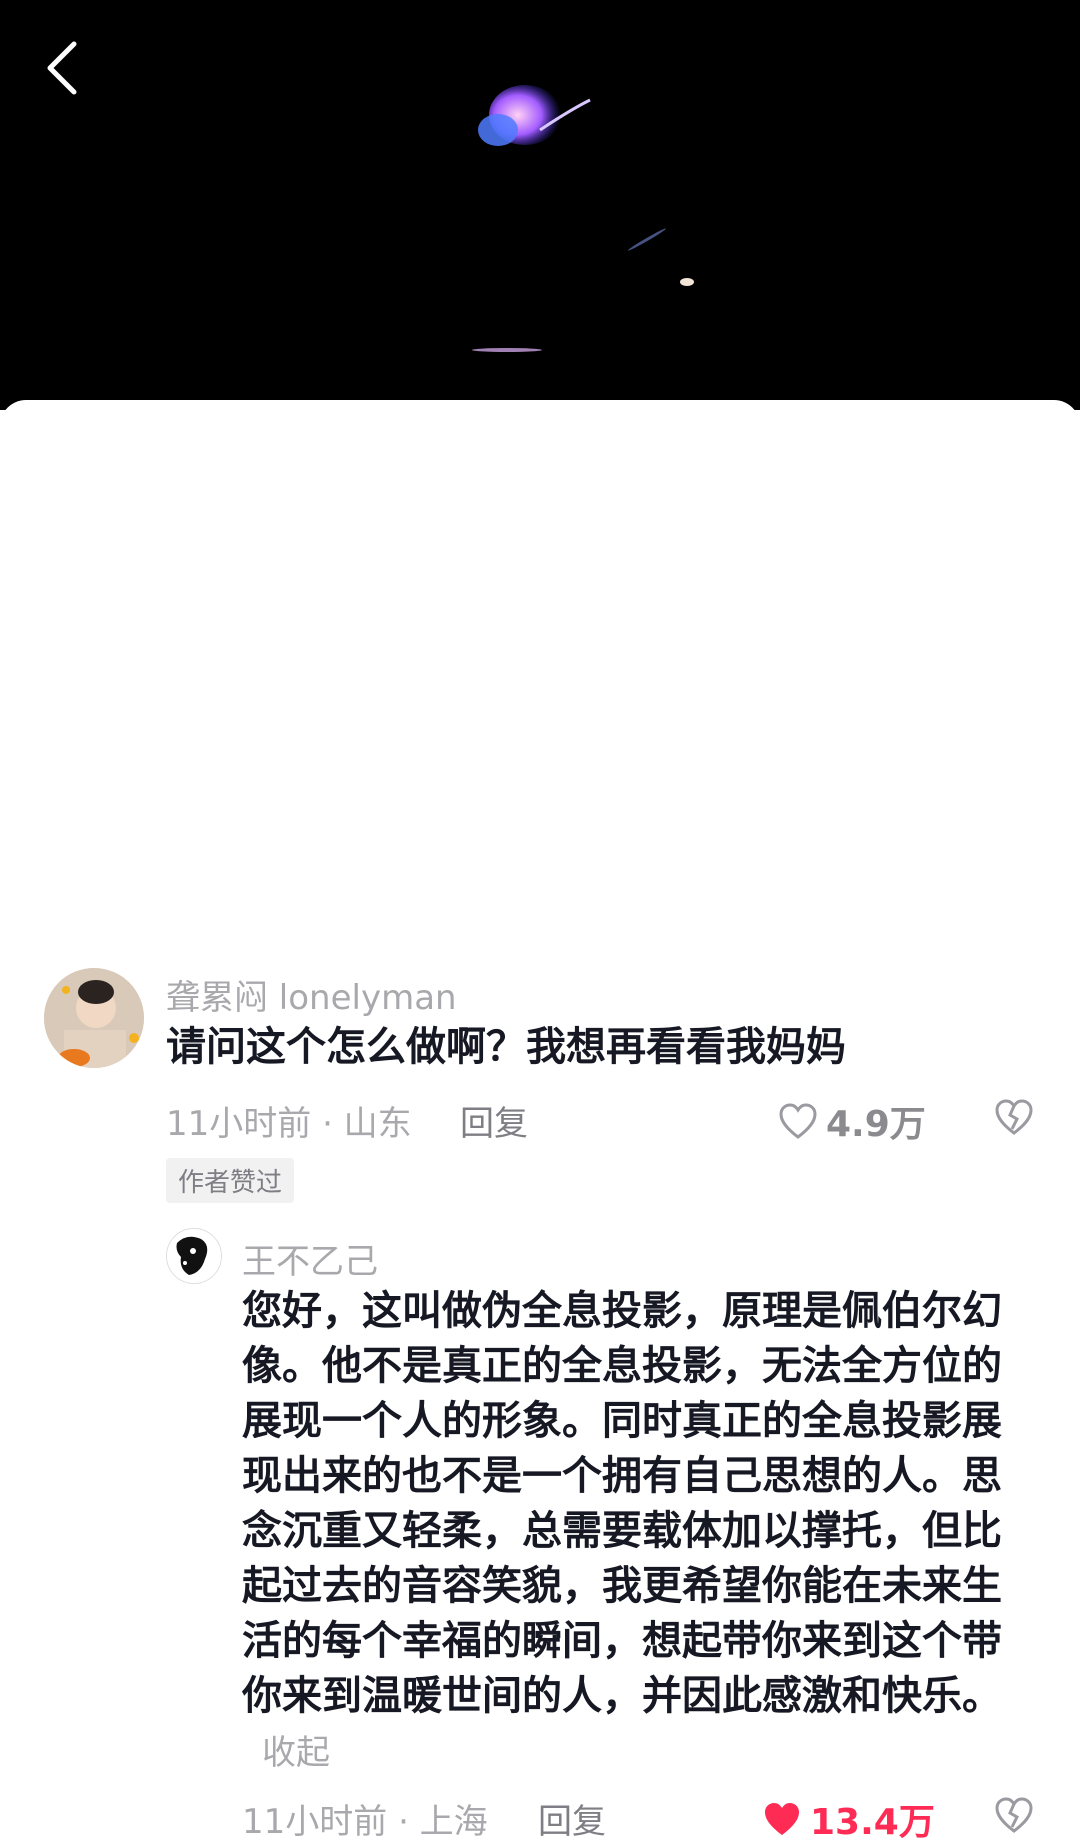 The height and width of the screenshot is (1845, 1080). Describe the element at coordinates (296, 1753) in the screenshot. I see `collapse-button: 收起` at that location.